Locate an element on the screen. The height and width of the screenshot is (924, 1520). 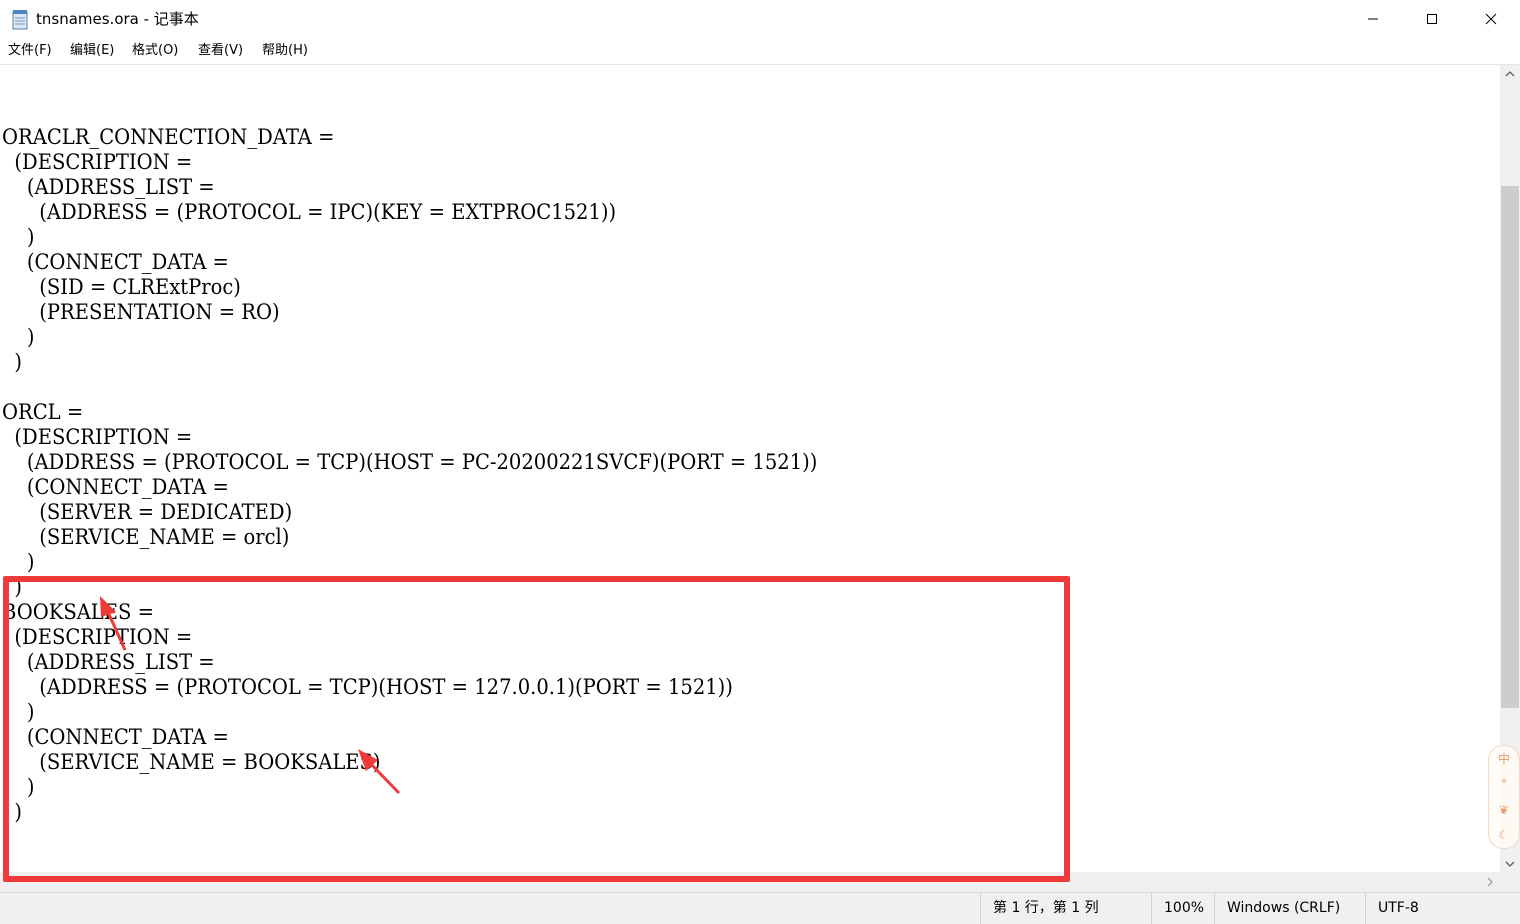
ime-language-toggle: 中 is located at coordinates (1504, 759).